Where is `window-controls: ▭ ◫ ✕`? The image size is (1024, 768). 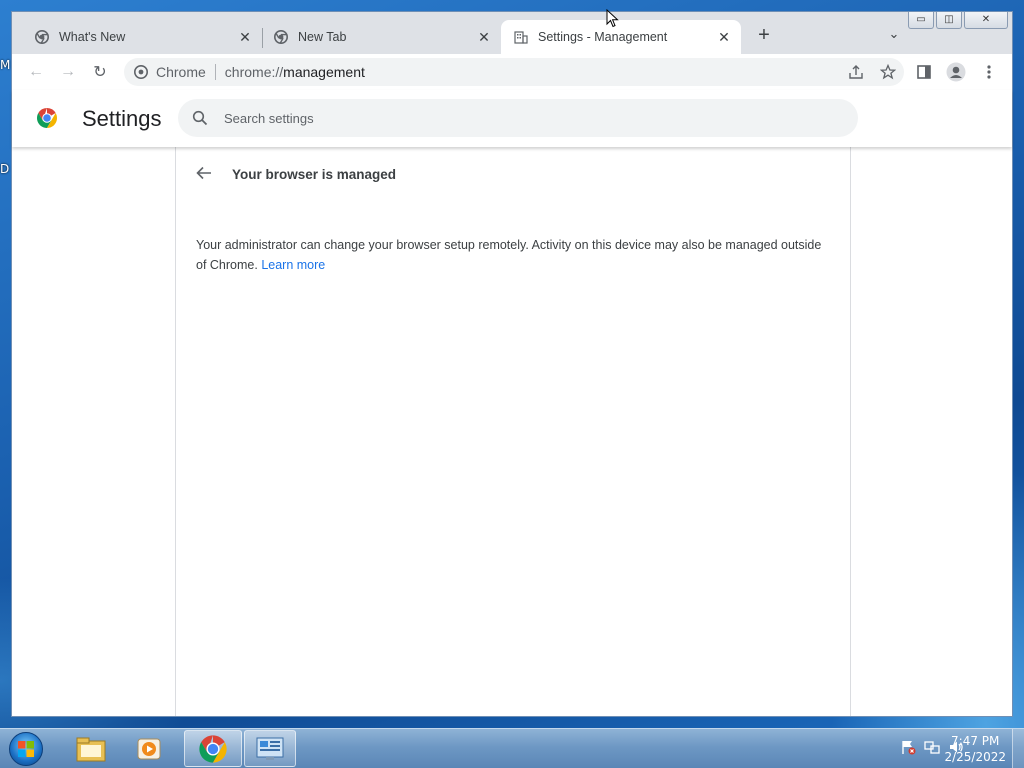
window-controls: ▭ ◫ ✕ is located at coordinates (958, 20).